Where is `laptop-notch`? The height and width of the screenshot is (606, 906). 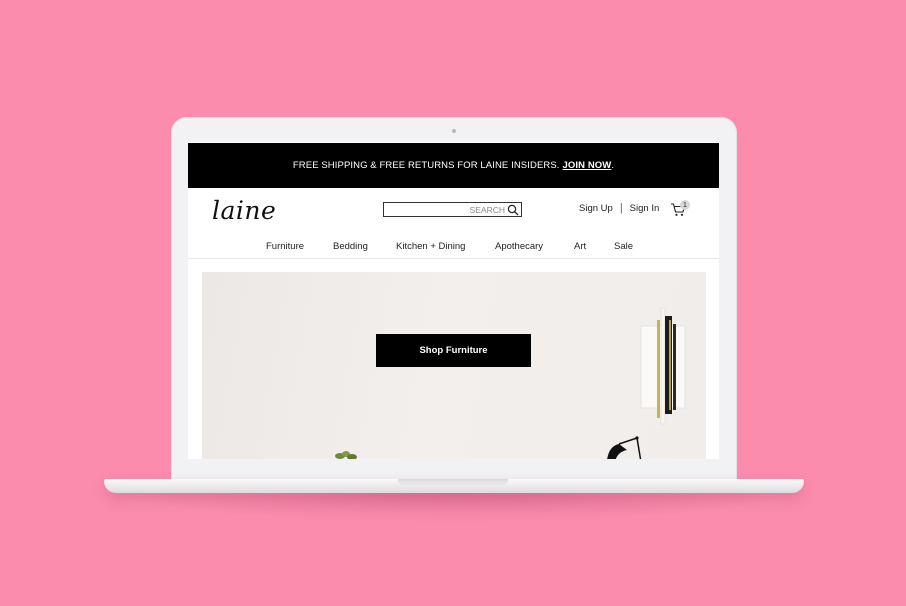
laptop-notch is located at coordinates (453, 482).